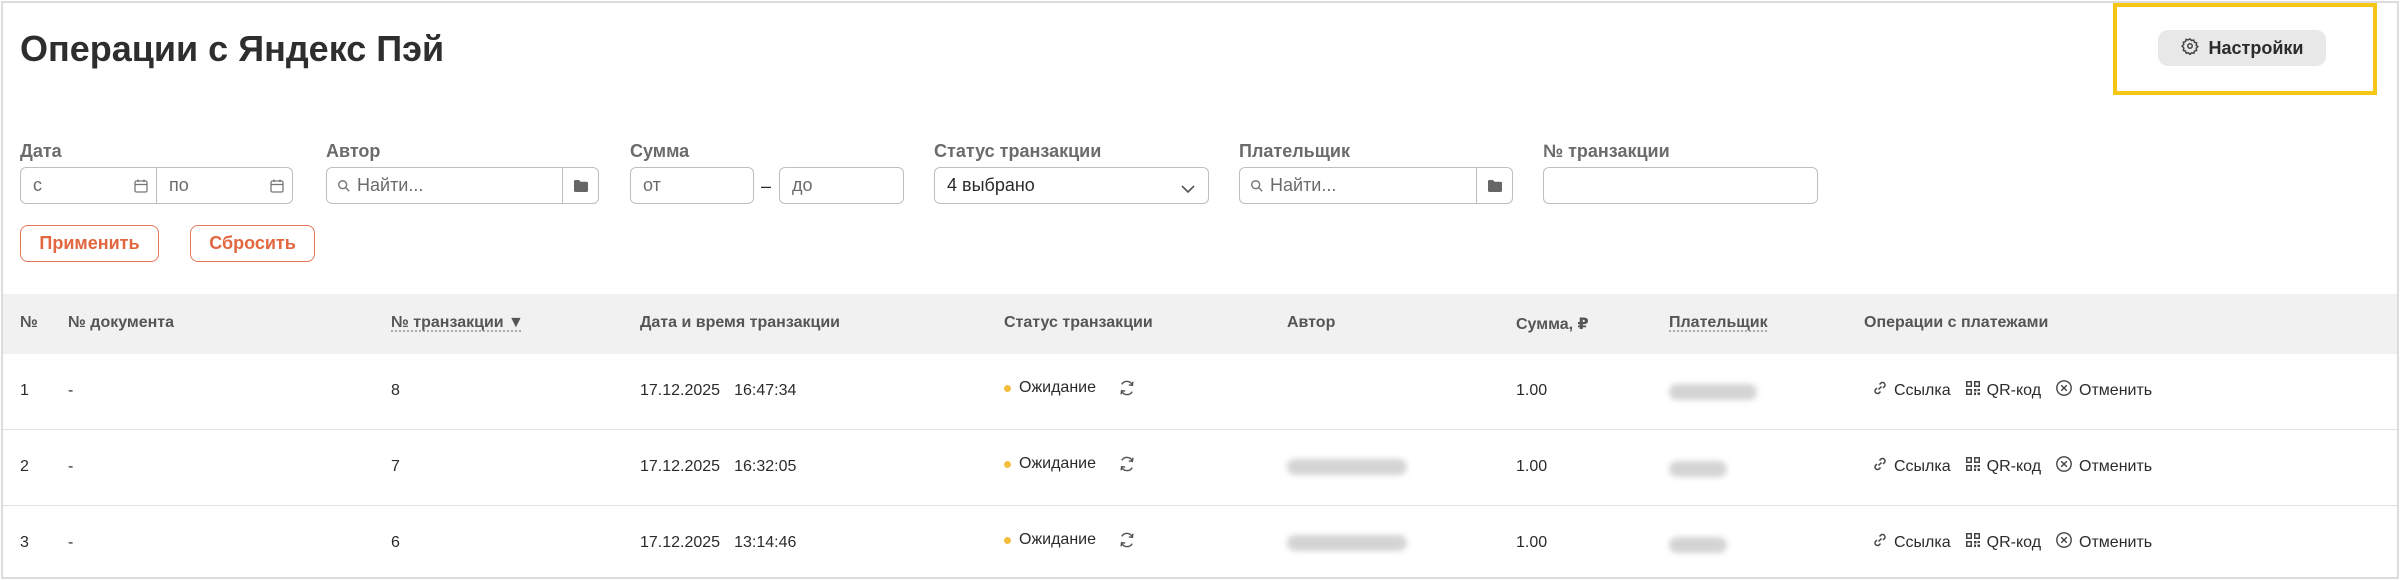 The height and width of the screenshot is (580, 2400). What do you see at coordinates (1680, 185) in the screenshot?
I see `transaction-number-input` at bounding box center [1680, 185].